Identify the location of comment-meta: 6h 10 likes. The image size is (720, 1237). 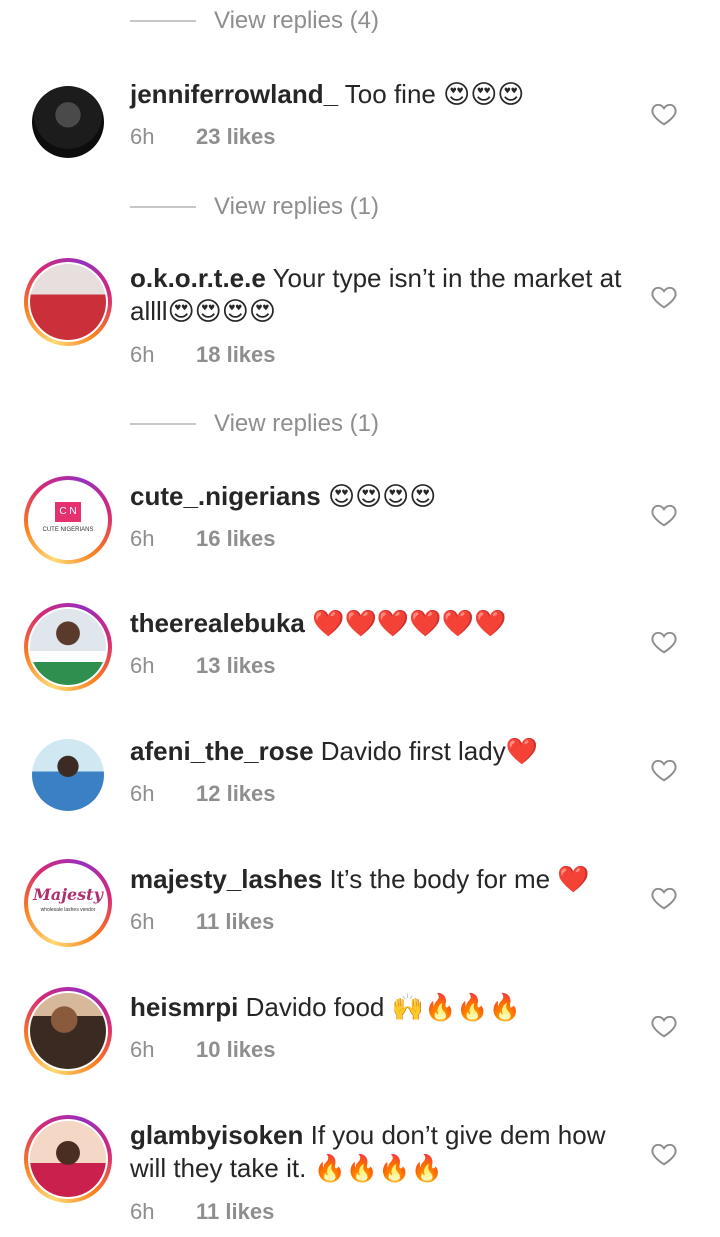
(203, 1050).